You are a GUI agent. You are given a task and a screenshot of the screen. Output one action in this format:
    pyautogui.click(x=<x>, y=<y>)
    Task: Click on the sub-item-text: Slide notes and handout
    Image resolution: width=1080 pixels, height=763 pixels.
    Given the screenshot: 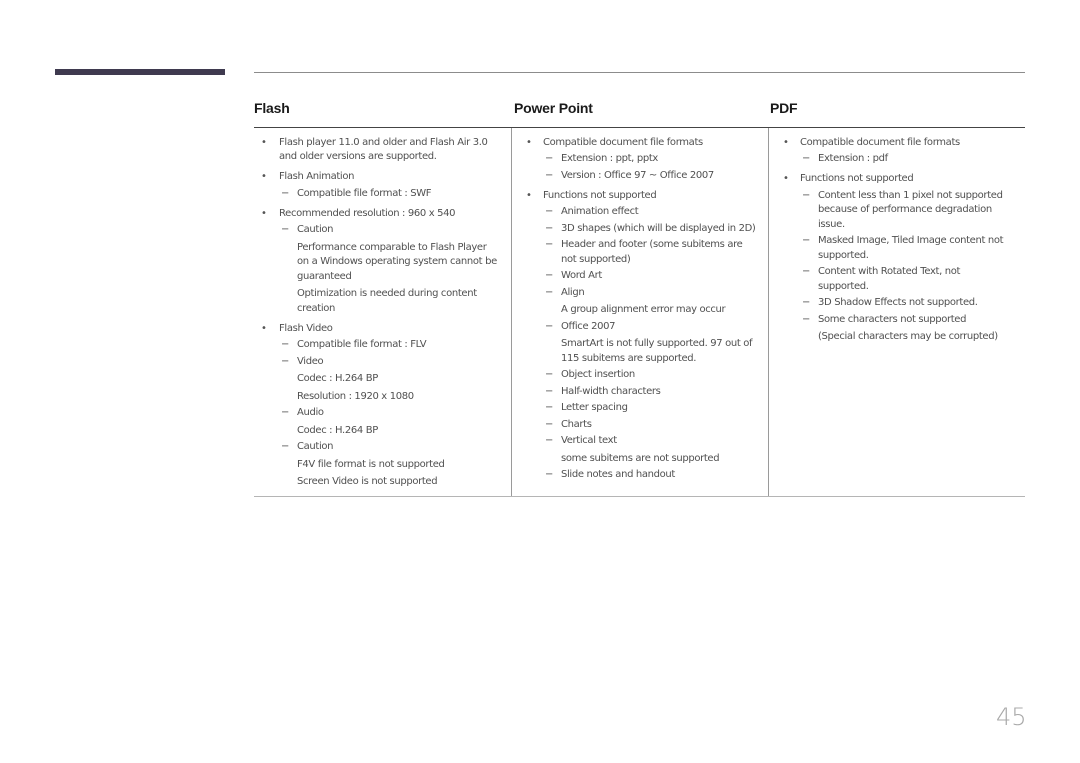 What is the action you would take?
    pyautogui.click(x=618, y=474)
    